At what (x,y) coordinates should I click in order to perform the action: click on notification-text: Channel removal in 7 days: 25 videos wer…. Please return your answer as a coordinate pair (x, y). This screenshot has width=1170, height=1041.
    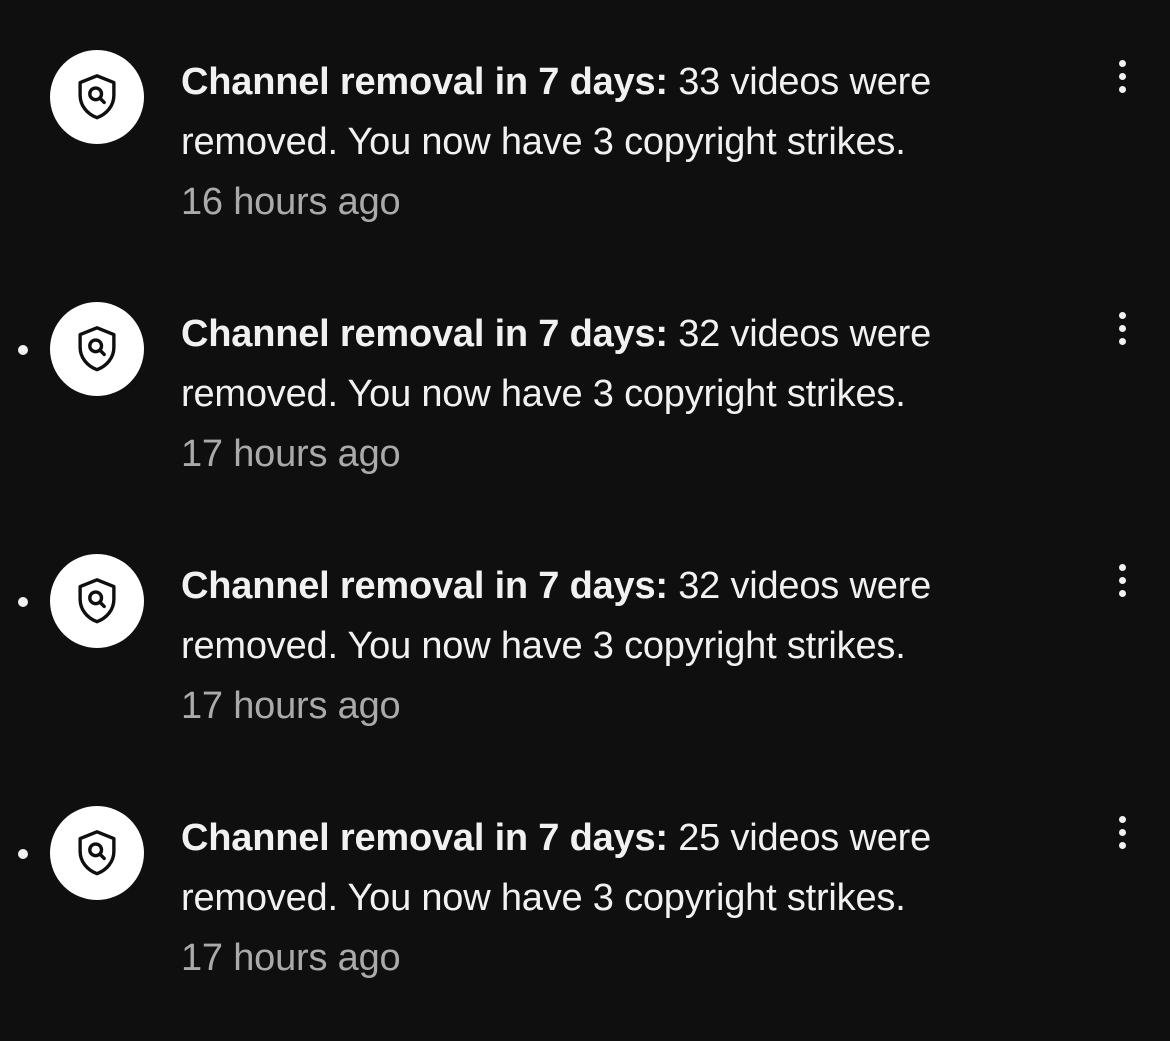
    Looking at the image, I should click on (621, 898).